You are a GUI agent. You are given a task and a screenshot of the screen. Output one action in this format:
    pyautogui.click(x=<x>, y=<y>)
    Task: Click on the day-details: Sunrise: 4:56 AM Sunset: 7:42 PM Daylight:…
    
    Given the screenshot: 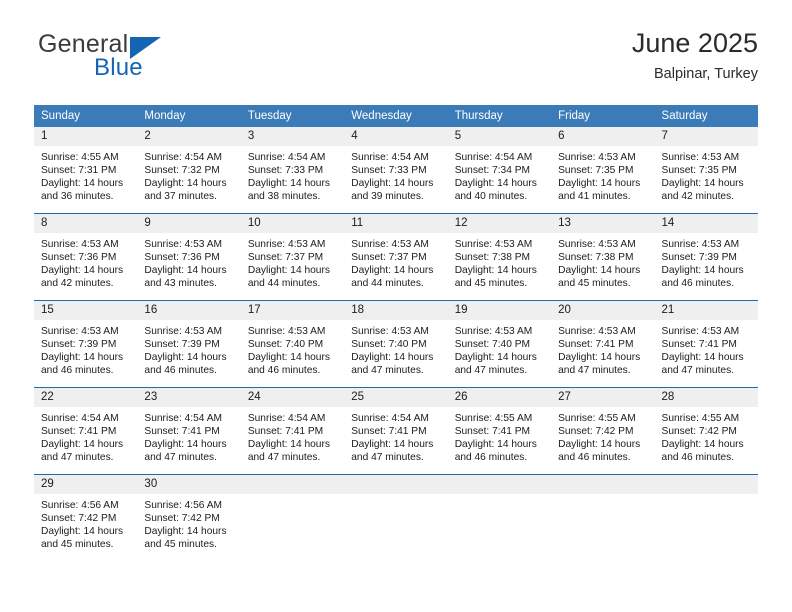 What is the action you would take?
    pyautogui.click(x=188, y=522)
    